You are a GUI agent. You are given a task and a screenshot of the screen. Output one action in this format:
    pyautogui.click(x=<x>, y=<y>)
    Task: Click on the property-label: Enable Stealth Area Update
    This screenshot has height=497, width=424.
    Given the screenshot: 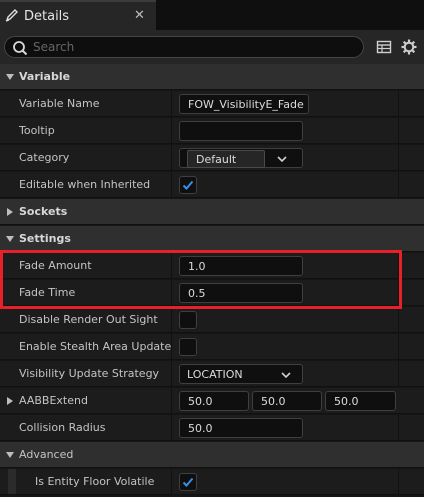 What is the action you would take?
    pyautogui.click(x=95, y=346)
    